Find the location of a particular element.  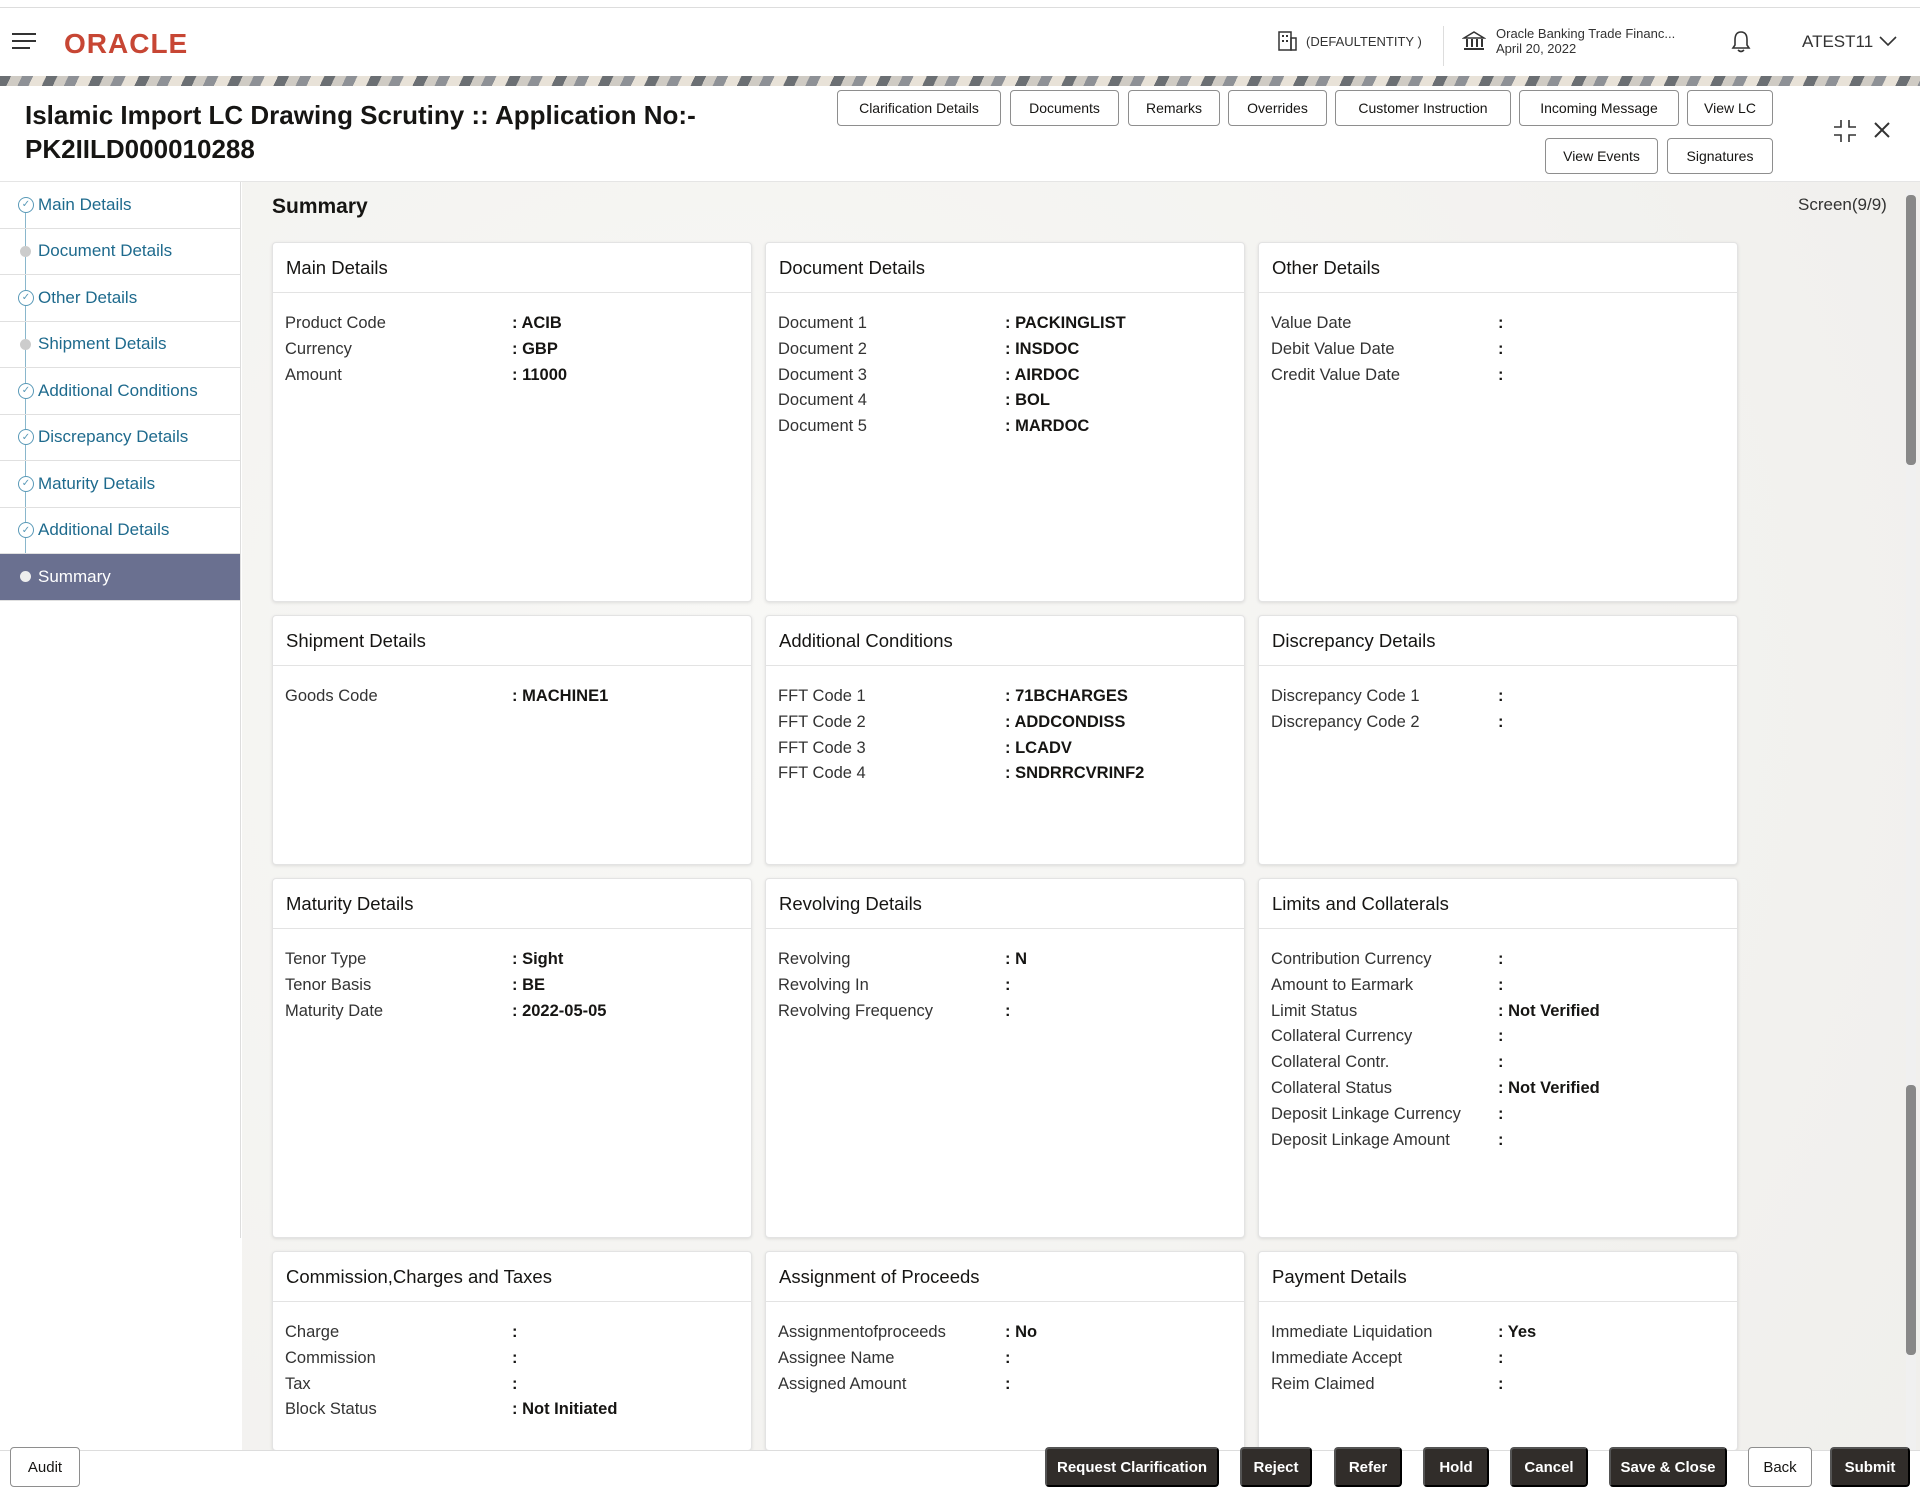

field-label: Deposit Linkage Currency is located at coordinates (1384, 1115).